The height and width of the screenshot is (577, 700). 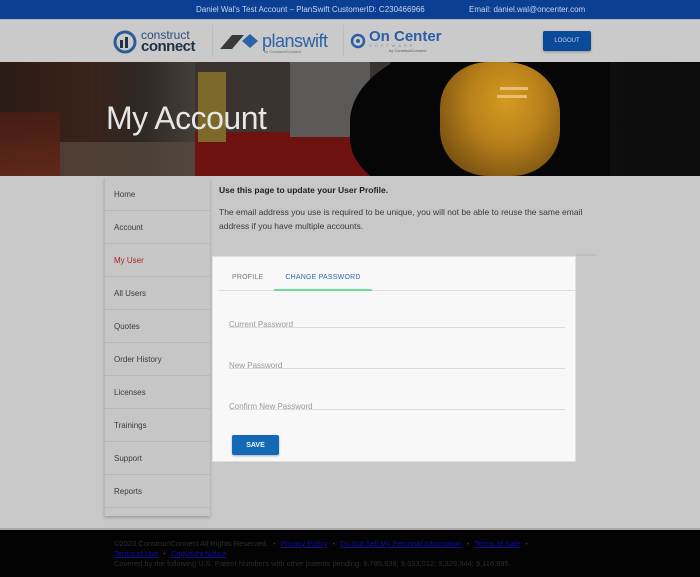 I want to click on constructconnect-mark-icon, so click(x=125, y=42).